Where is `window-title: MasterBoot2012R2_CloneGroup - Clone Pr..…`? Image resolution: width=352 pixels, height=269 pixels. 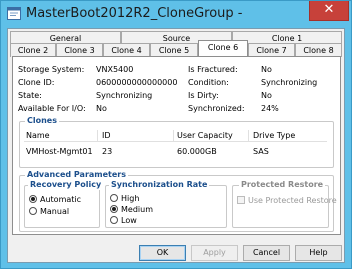 window-title: MasterBoot2012R2_CloneGroup - Clone Pr..… is located at coordinates (136, 13).